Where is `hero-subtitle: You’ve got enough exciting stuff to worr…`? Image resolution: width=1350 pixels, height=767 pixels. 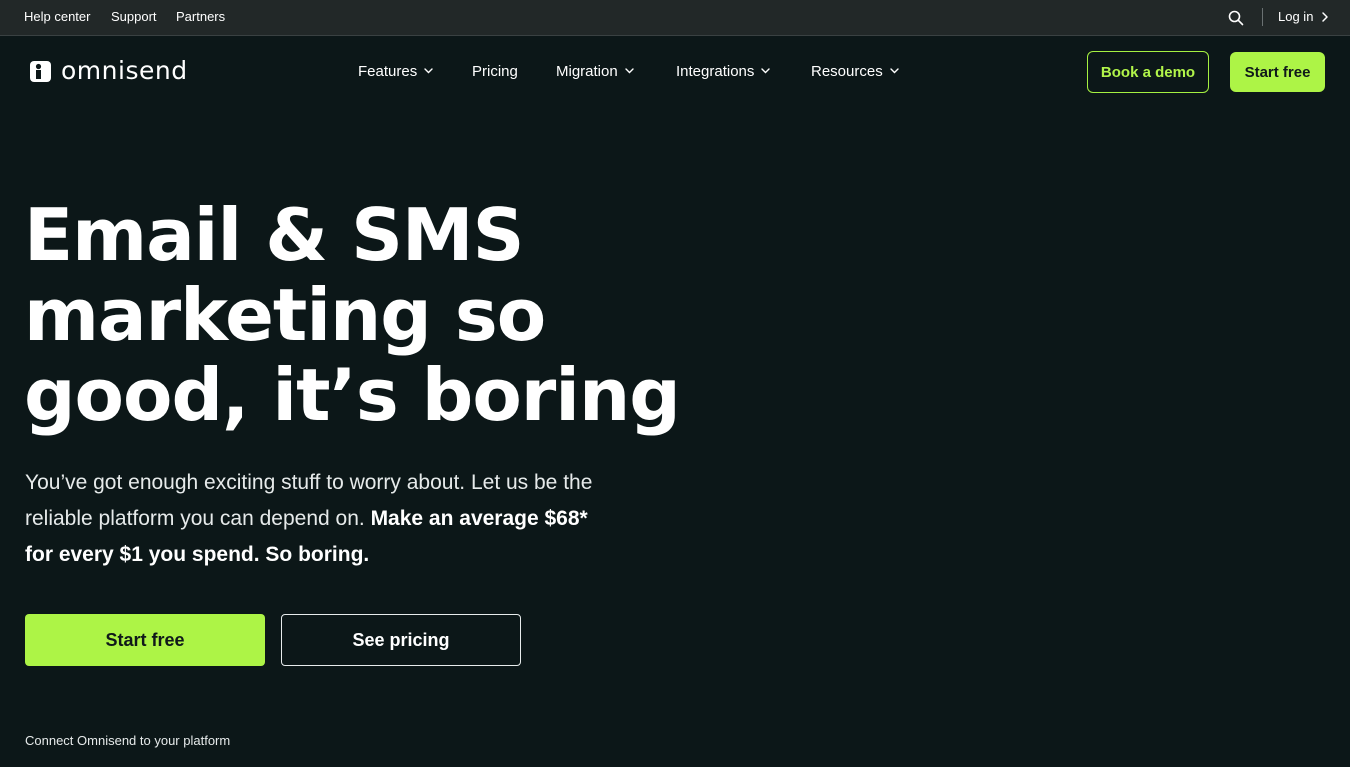
hero-subtitle: You’ve got enough exciting stuff to worr… is located at coordinates (315, 519).